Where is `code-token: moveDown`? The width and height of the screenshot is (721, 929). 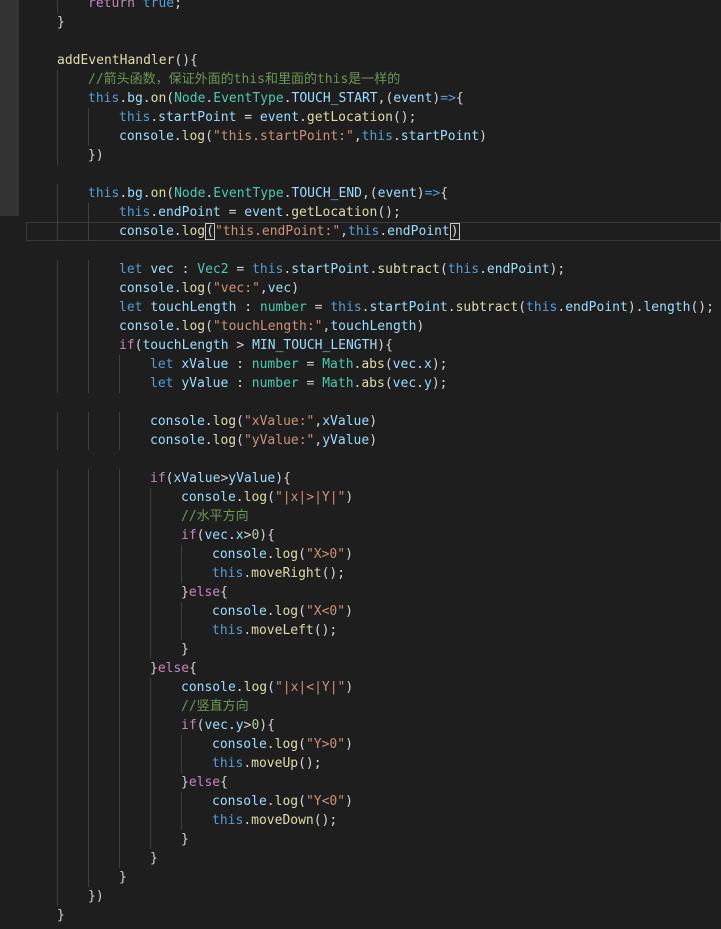
code-token: moveDown is located at coordinates (282, 820).